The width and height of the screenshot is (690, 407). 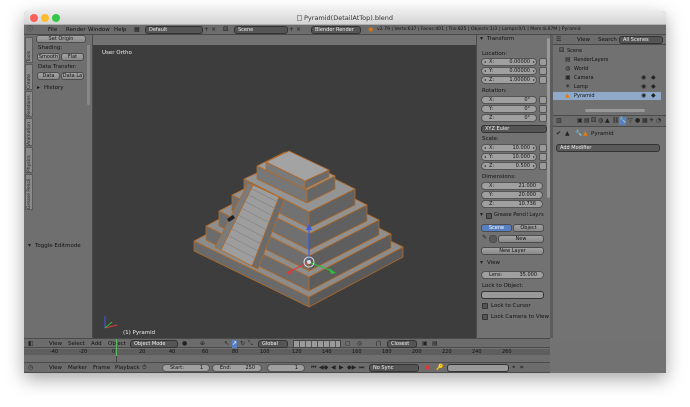 I want to click on opengl-anim-icon: ▤, so click(x=435, y=344).